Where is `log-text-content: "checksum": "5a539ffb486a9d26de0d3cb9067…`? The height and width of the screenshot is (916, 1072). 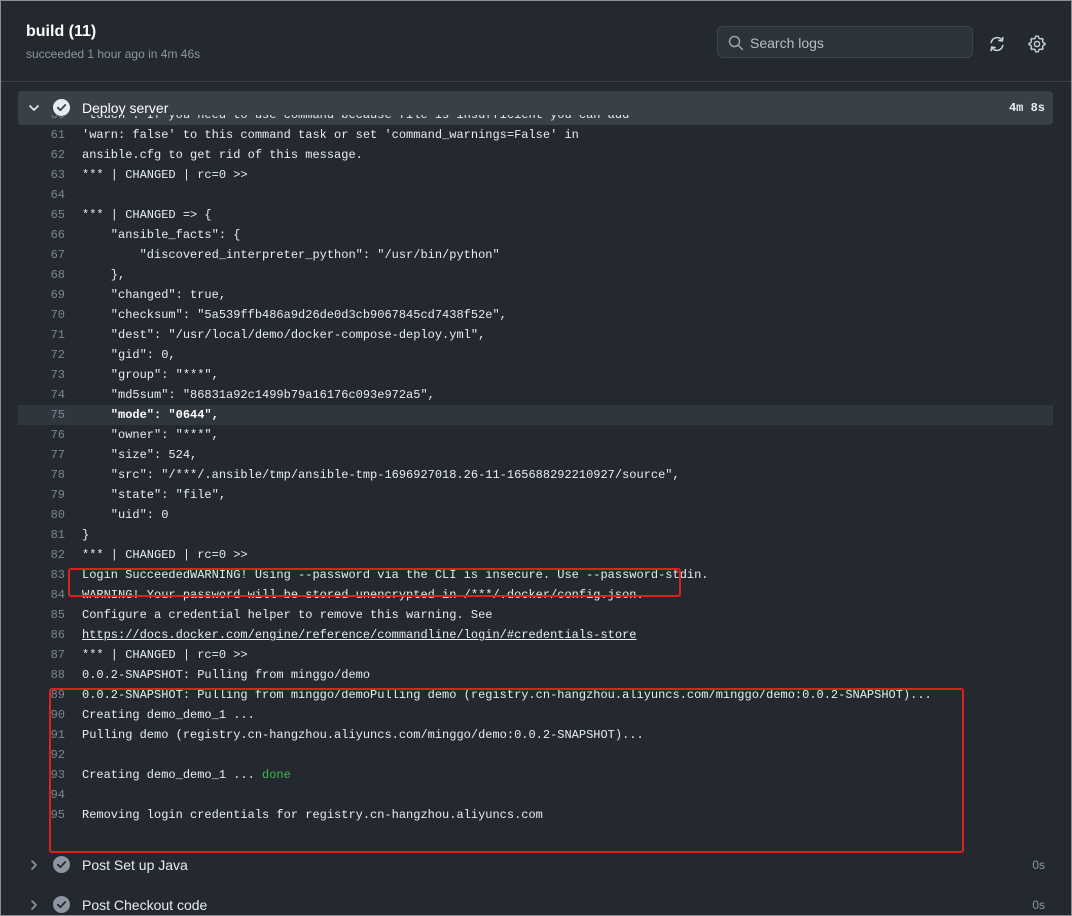
log-text-content: "checksum": "5a539ffb486a9d26de0d3cb9067… is located at coordinates (294, 315).